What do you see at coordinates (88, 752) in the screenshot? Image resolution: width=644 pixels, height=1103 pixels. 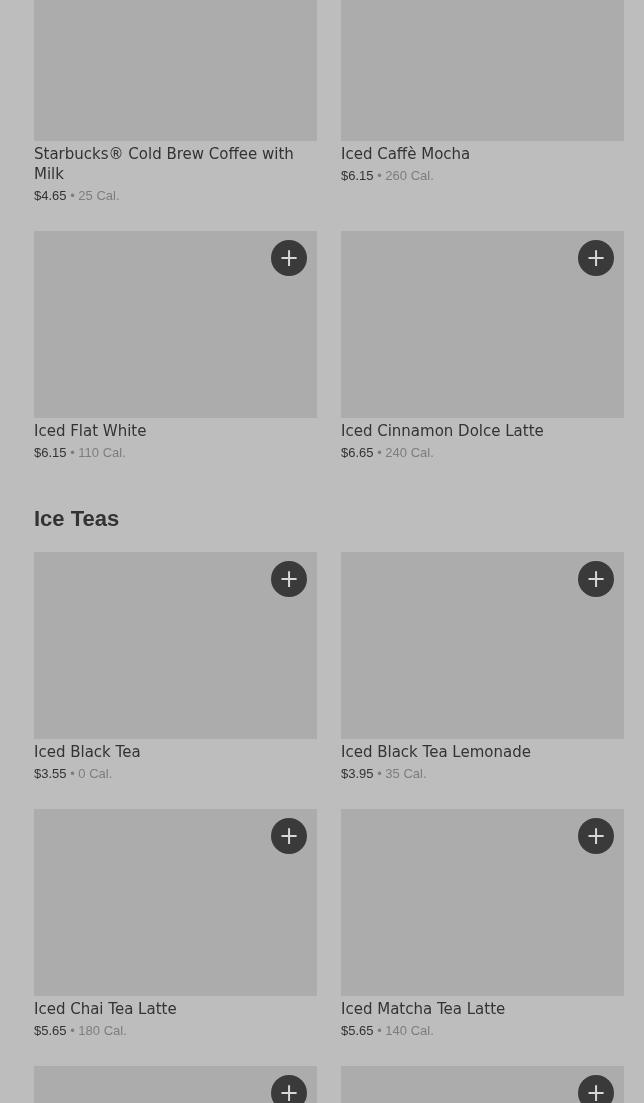 I see `item-name: Iced Black Tea` at bounding box center [88, 752].